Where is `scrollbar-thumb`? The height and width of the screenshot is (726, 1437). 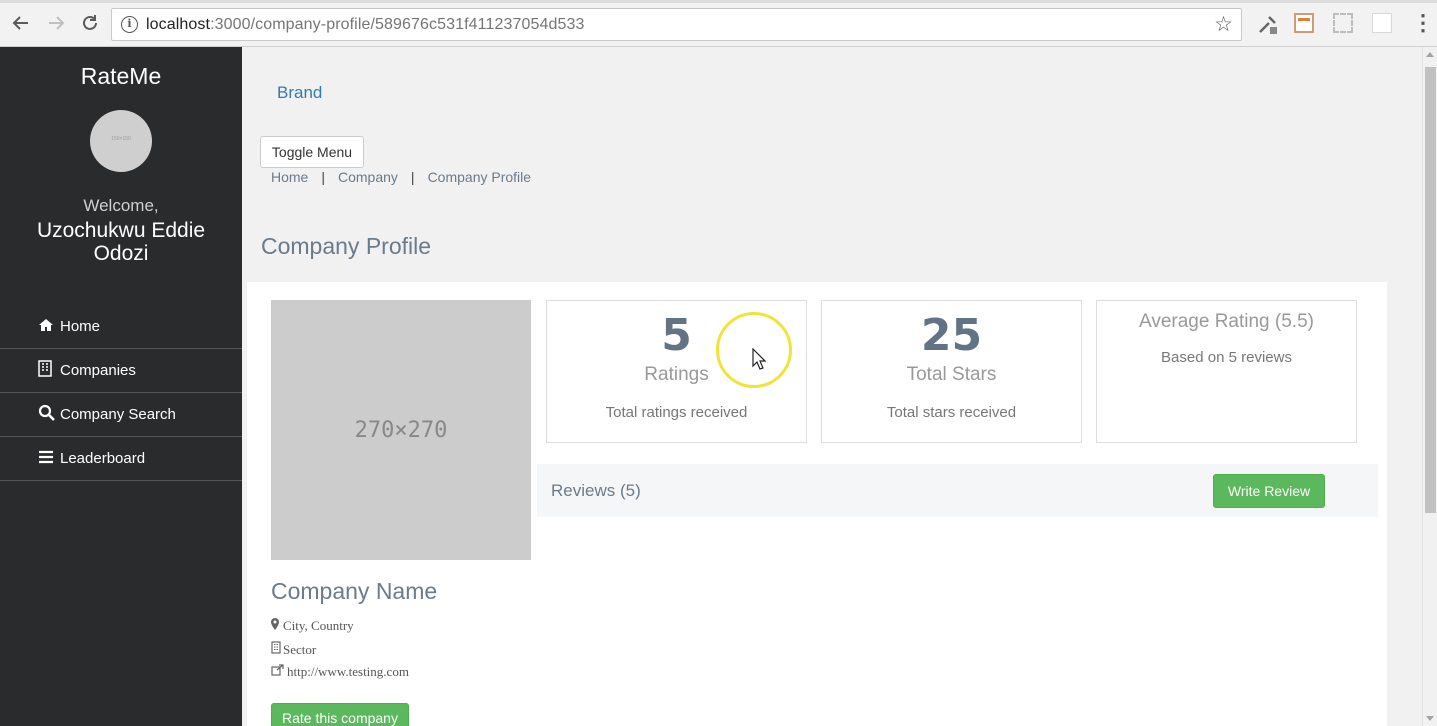
scrollbar-thumb is located at coordinates (1430, 290).